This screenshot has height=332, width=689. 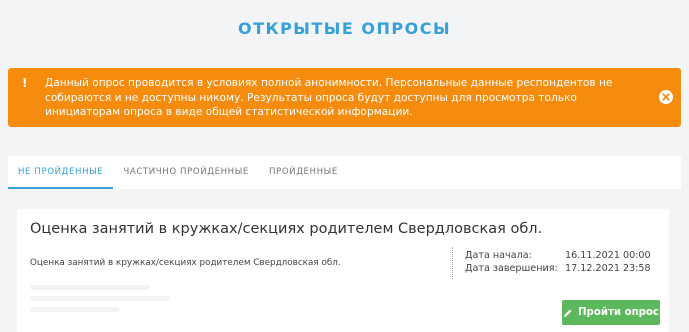 What do you see at coordinates (608, 255) in the screenshot?
I see `start-date-value: 16.11.2021 00:00` at bounding box center [608, 255].